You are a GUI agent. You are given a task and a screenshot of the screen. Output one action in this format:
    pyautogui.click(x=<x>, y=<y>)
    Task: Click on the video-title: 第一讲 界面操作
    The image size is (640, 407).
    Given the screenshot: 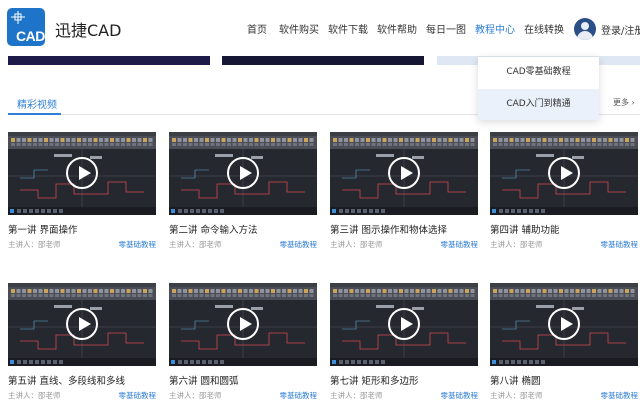 What is the action you would take?
    pyautogui.click(x=43, y=229)
    